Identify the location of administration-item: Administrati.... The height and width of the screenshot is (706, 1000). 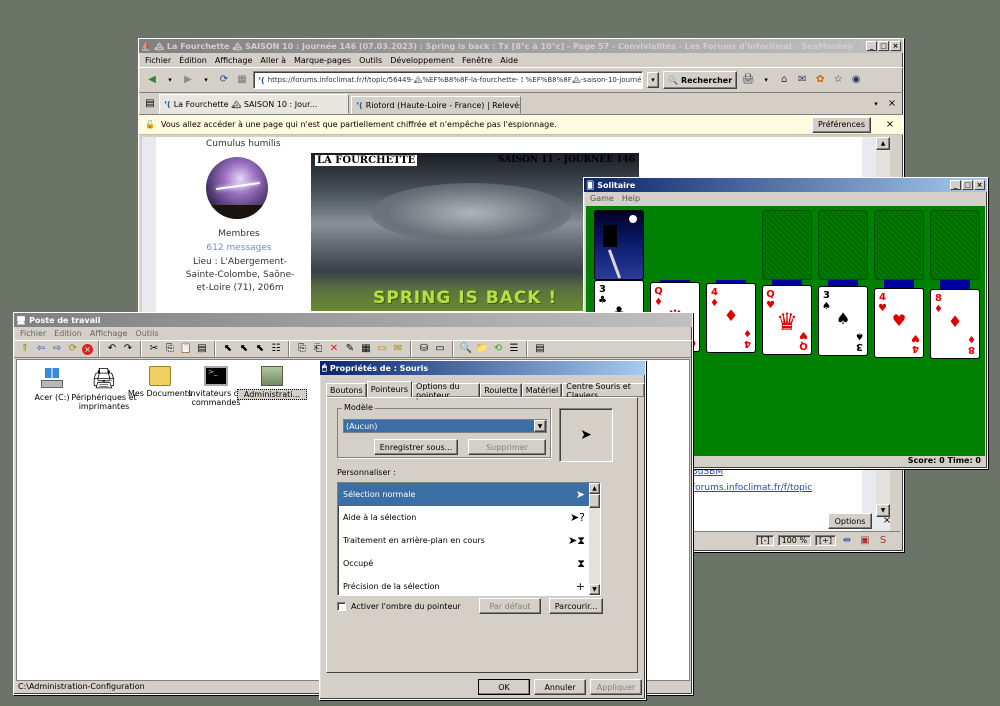
(272, 383).